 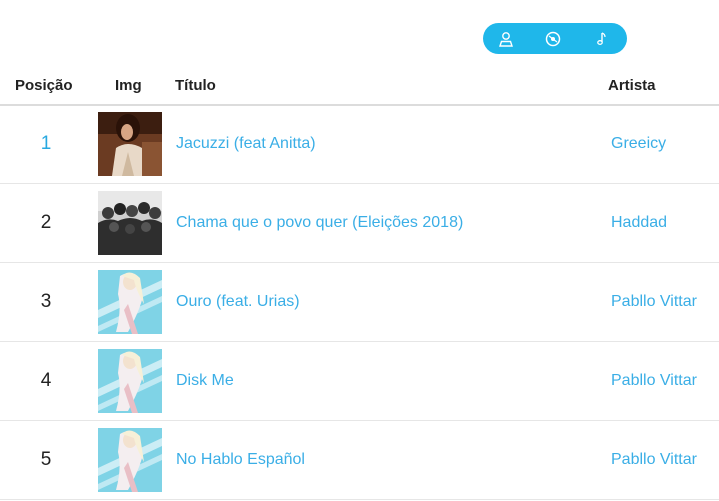 I want to click on column-header-artist: Artista, so click(x=632, y=85).